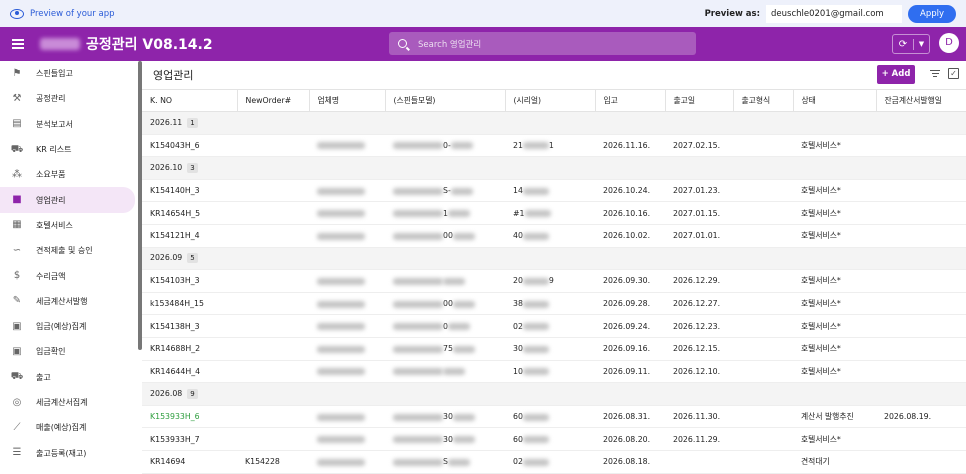  Describe the element at coordinates (732, 13) in the screenshot. I see `preview-as-label: Preview as:` at that location.